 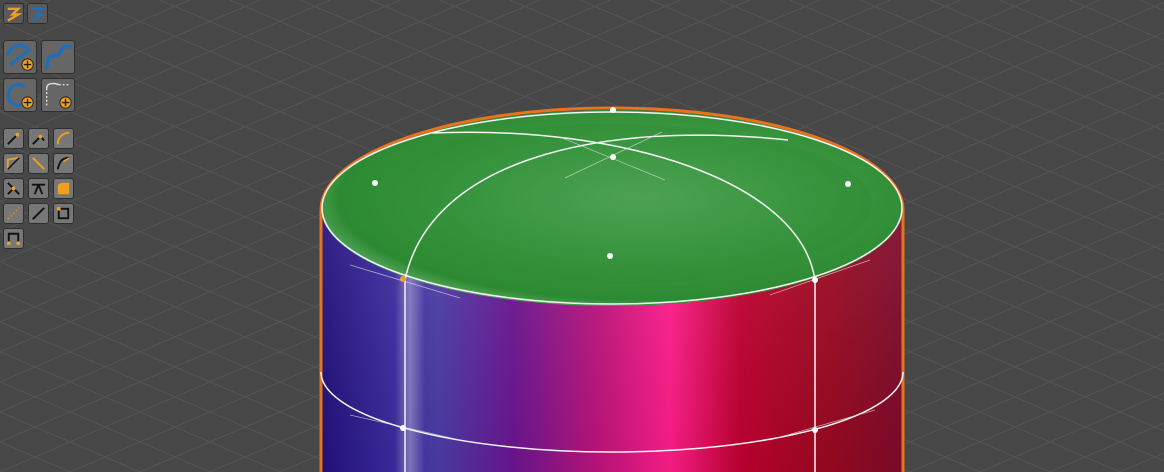 What do you see at coordinates (37, 13) in the screenshot?
I see `blueprint-small-icon` at bounding box center [37, 13].